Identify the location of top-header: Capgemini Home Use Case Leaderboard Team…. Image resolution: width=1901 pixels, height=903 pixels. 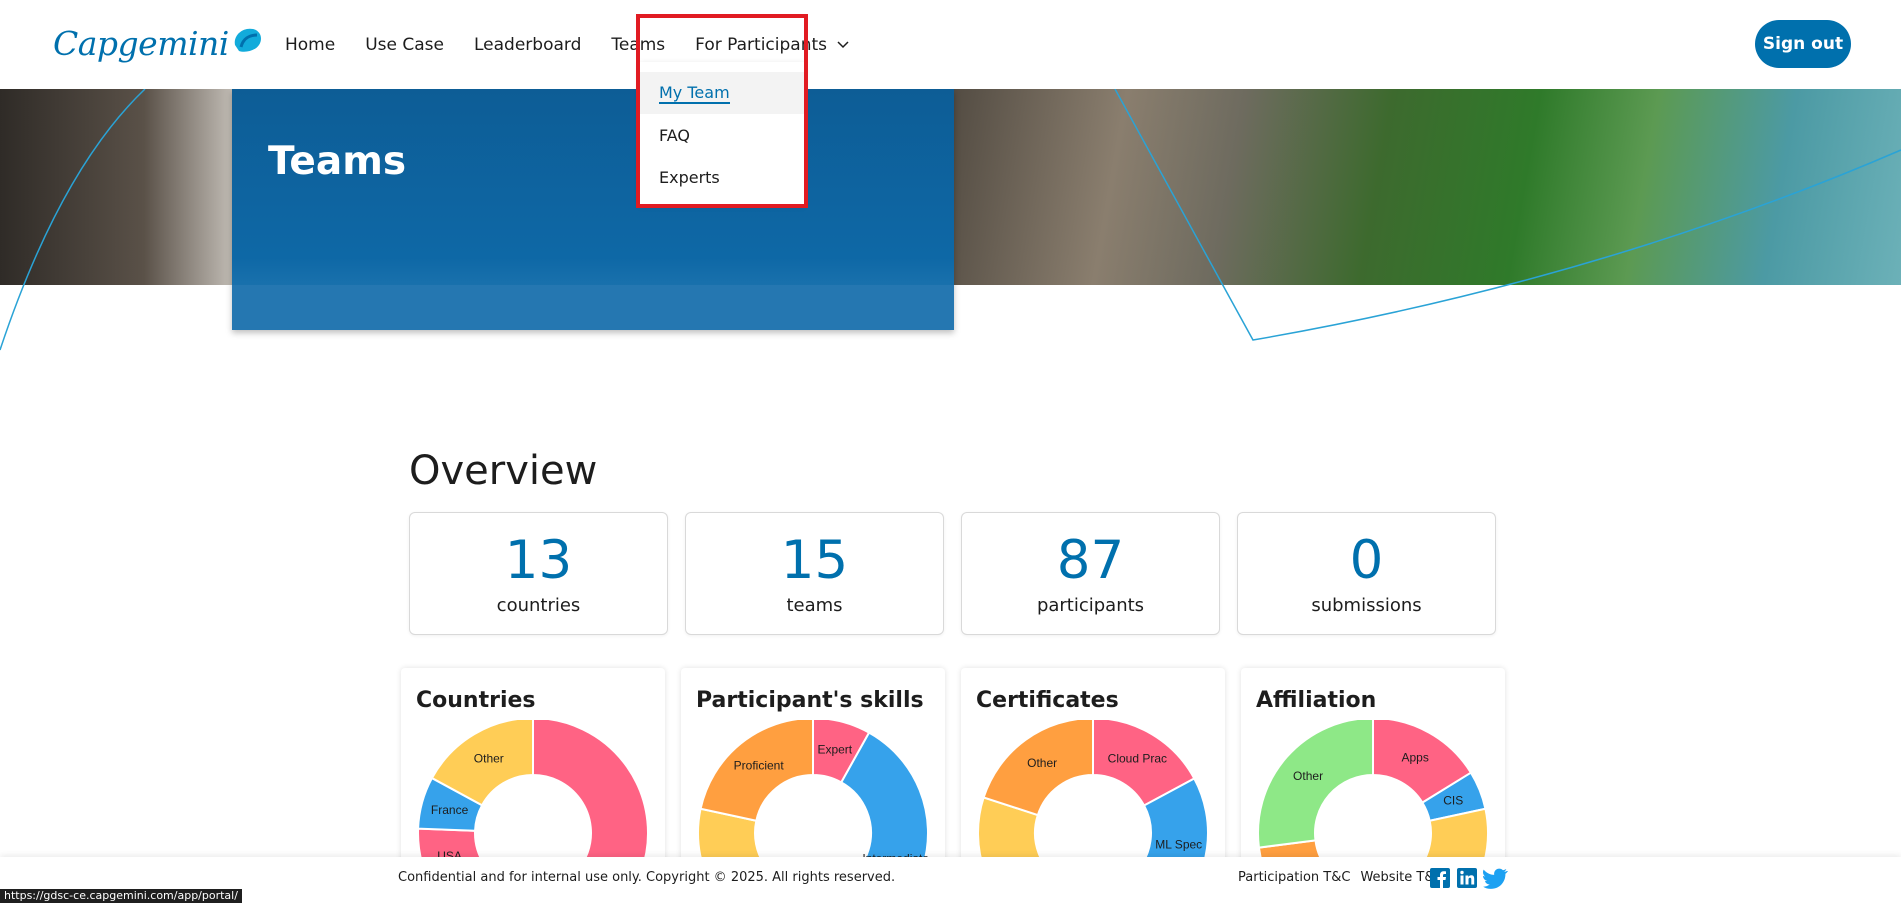
(950, 44).